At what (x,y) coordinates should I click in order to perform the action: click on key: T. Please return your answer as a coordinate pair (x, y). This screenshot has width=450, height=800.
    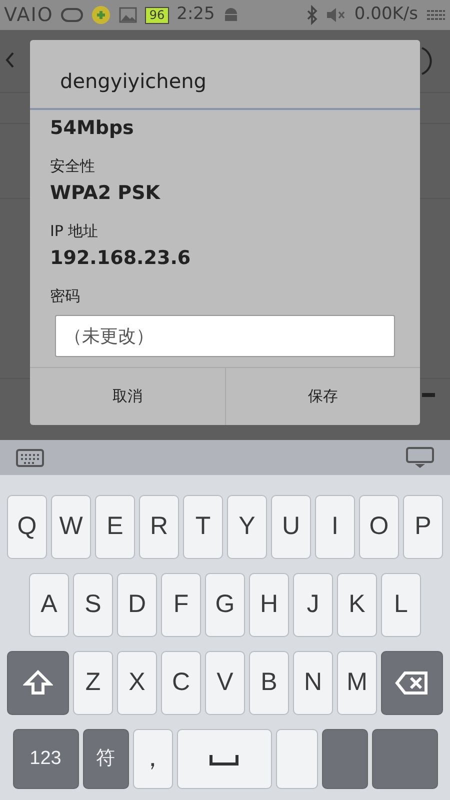
    Looking at the image, I should click on (203, 527).